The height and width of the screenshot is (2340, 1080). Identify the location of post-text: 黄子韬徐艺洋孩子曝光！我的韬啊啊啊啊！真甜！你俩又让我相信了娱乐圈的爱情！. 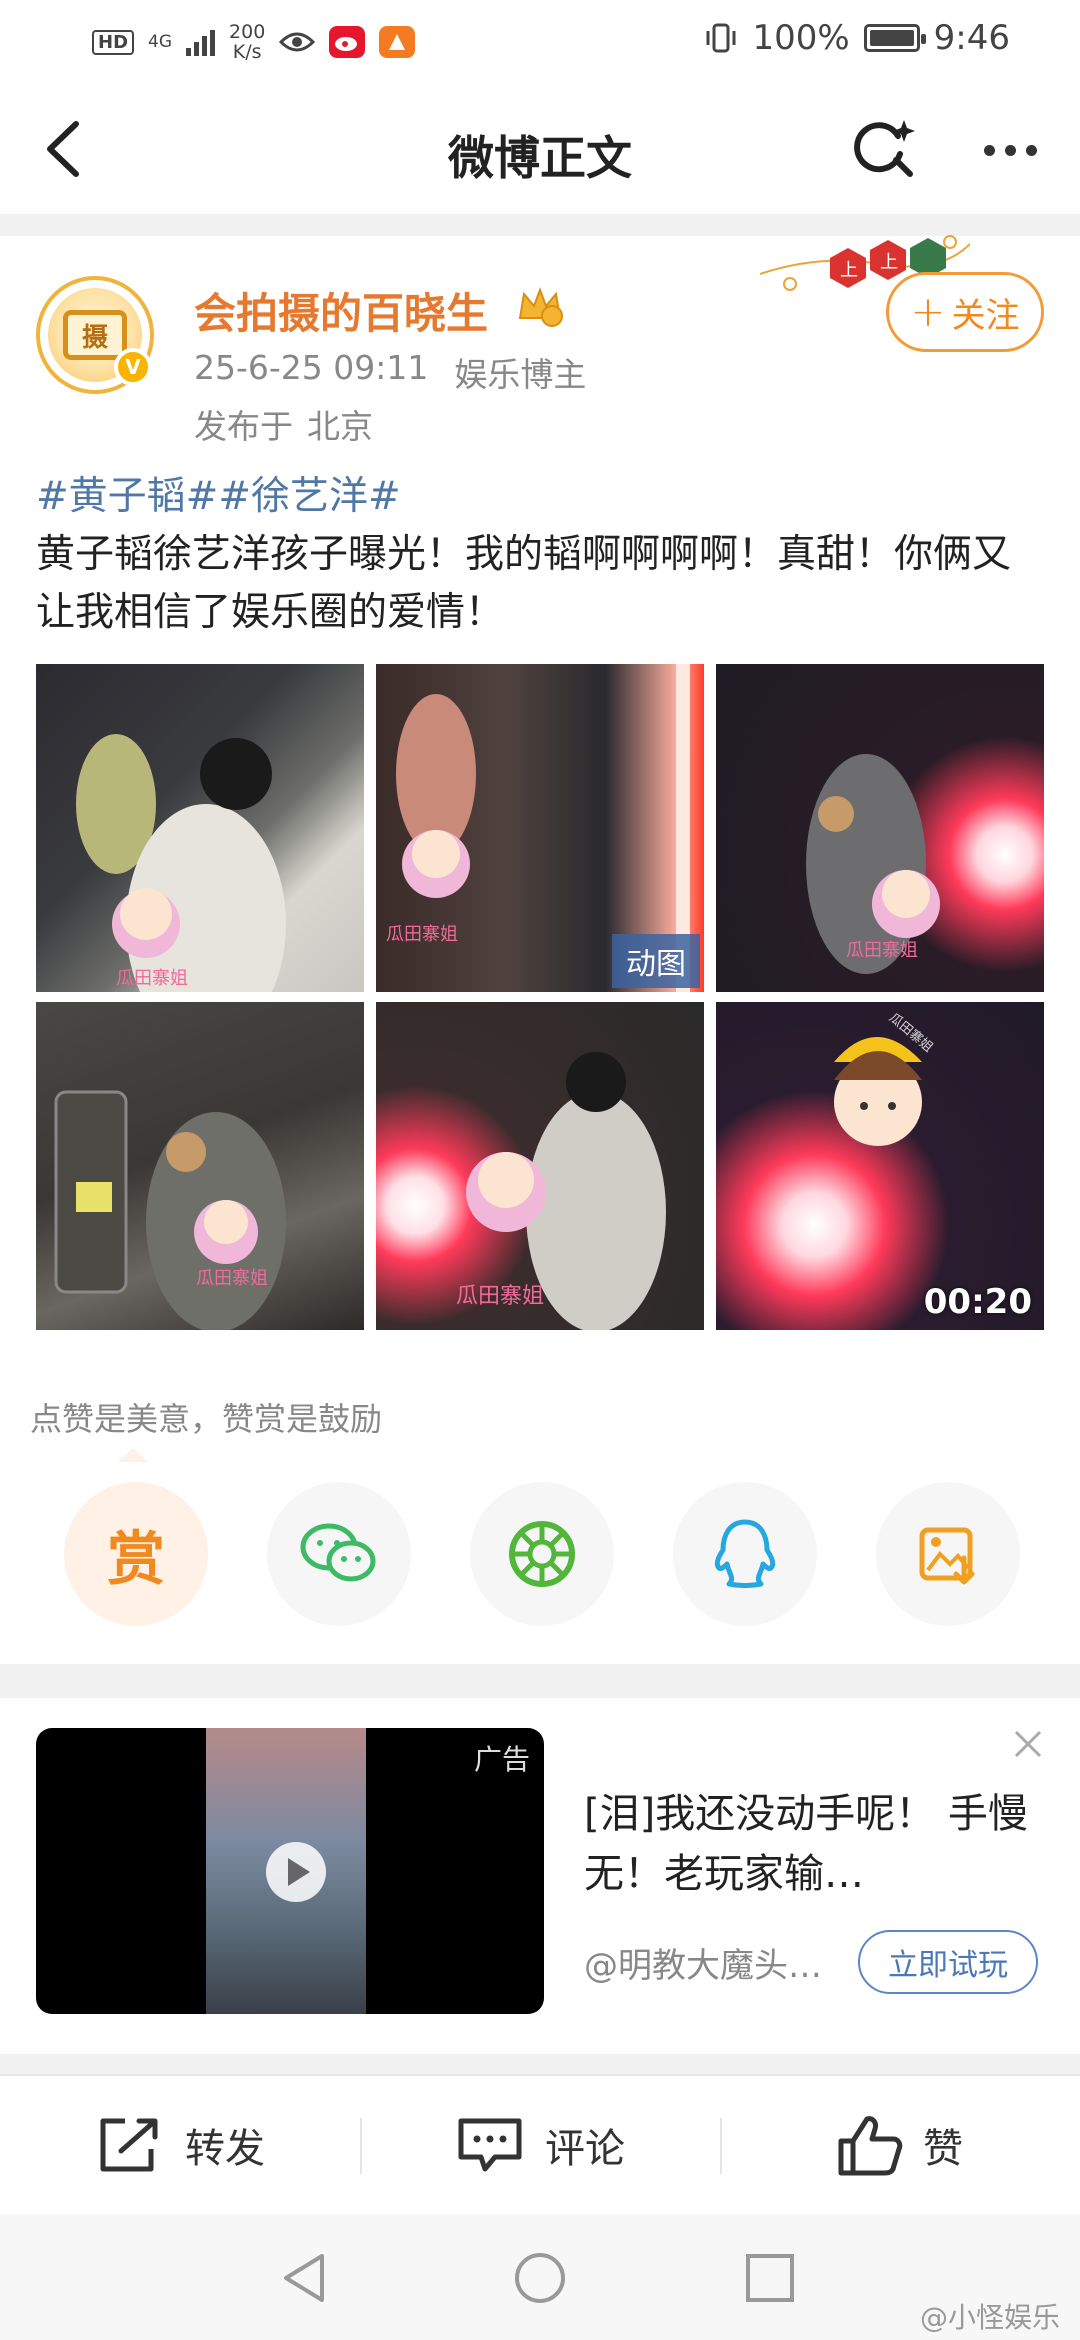
(524, 583).